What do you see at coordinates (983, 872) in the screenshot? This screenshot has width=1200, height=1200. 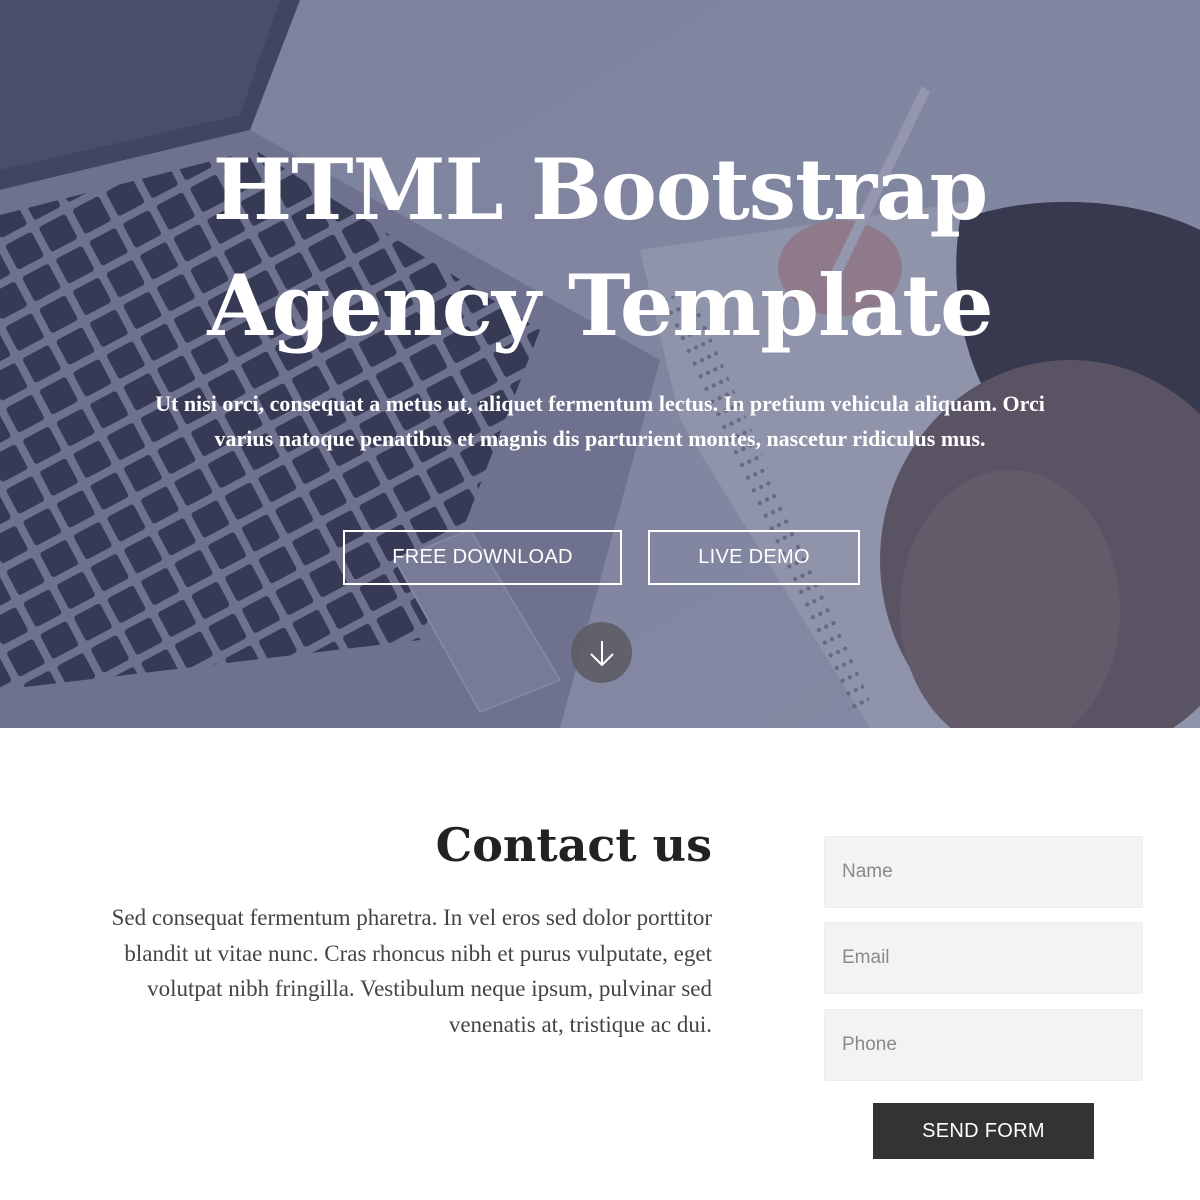 I see `name-field` at bounding box center [983, 872].